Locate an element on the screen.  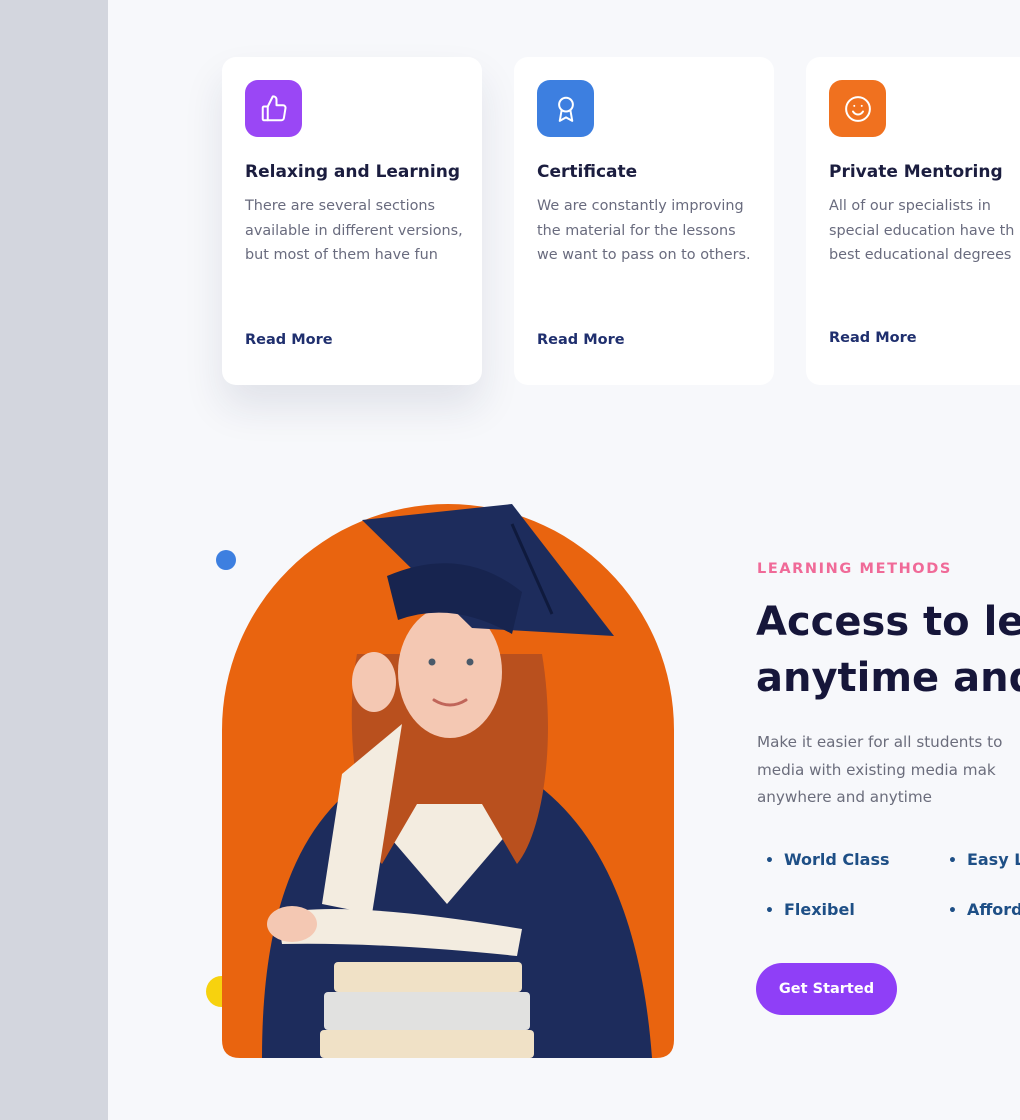
book-middle is located at coordinates (427, 1011).